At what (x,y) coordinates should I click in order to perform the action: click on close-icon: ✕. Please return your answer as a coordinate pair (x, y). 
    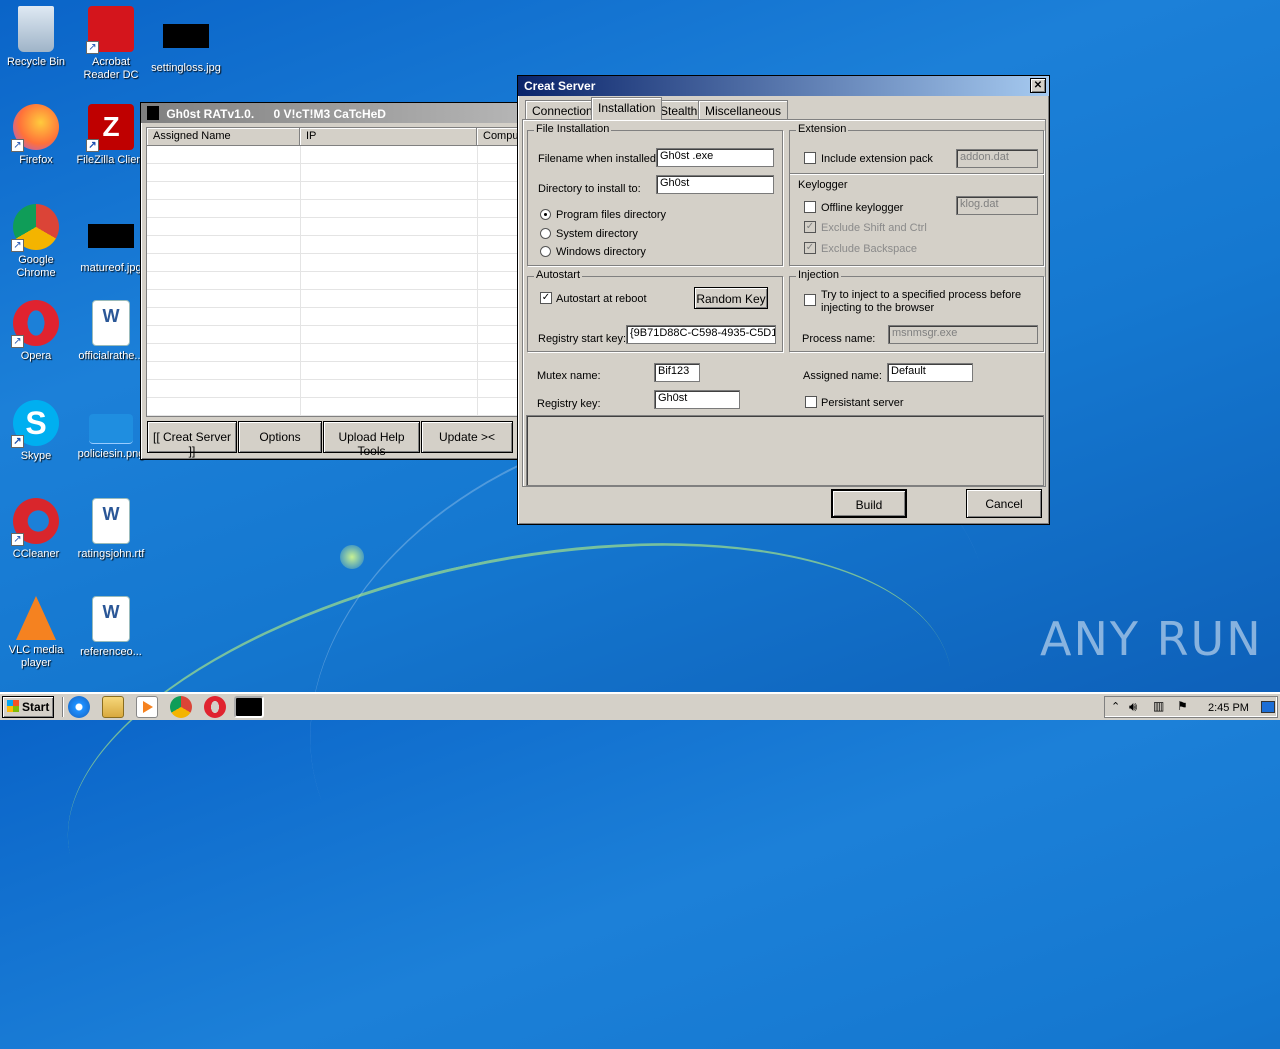
    Looking at the image, I should click on (1038, 85).